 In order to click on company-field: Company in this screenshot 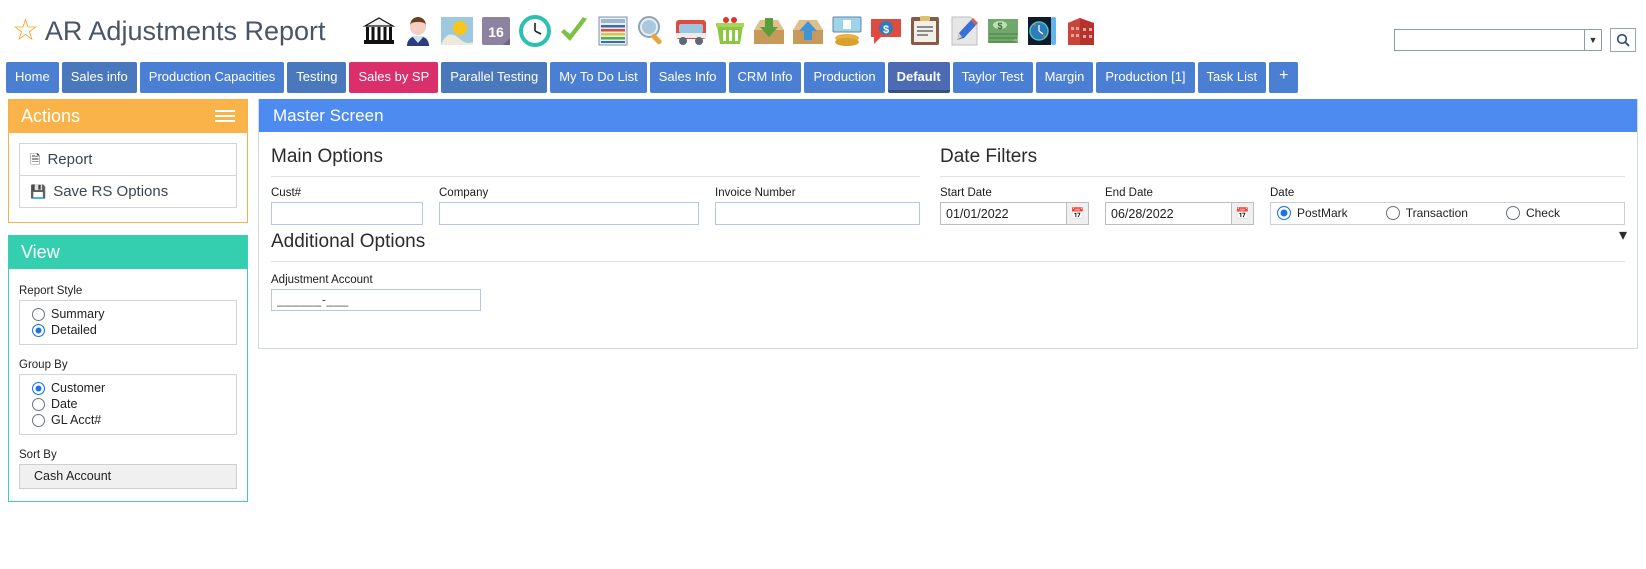, I will do `click(569, 206)`.